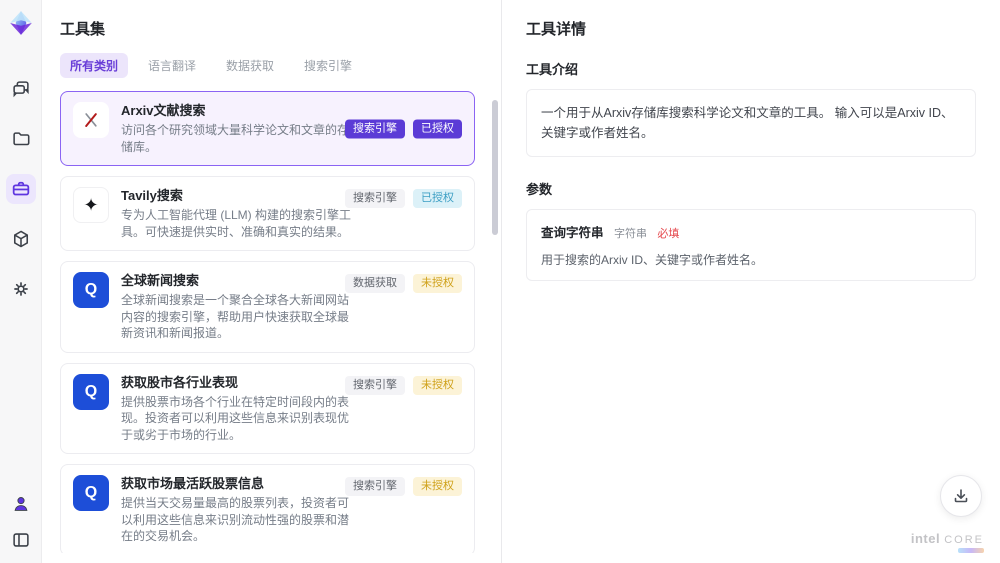 The height and width of the screenshot is (563, 1000). Describe the element at coordinates (375, 283) in the screenshot. I see `category-badge: 数据获取` at that location.